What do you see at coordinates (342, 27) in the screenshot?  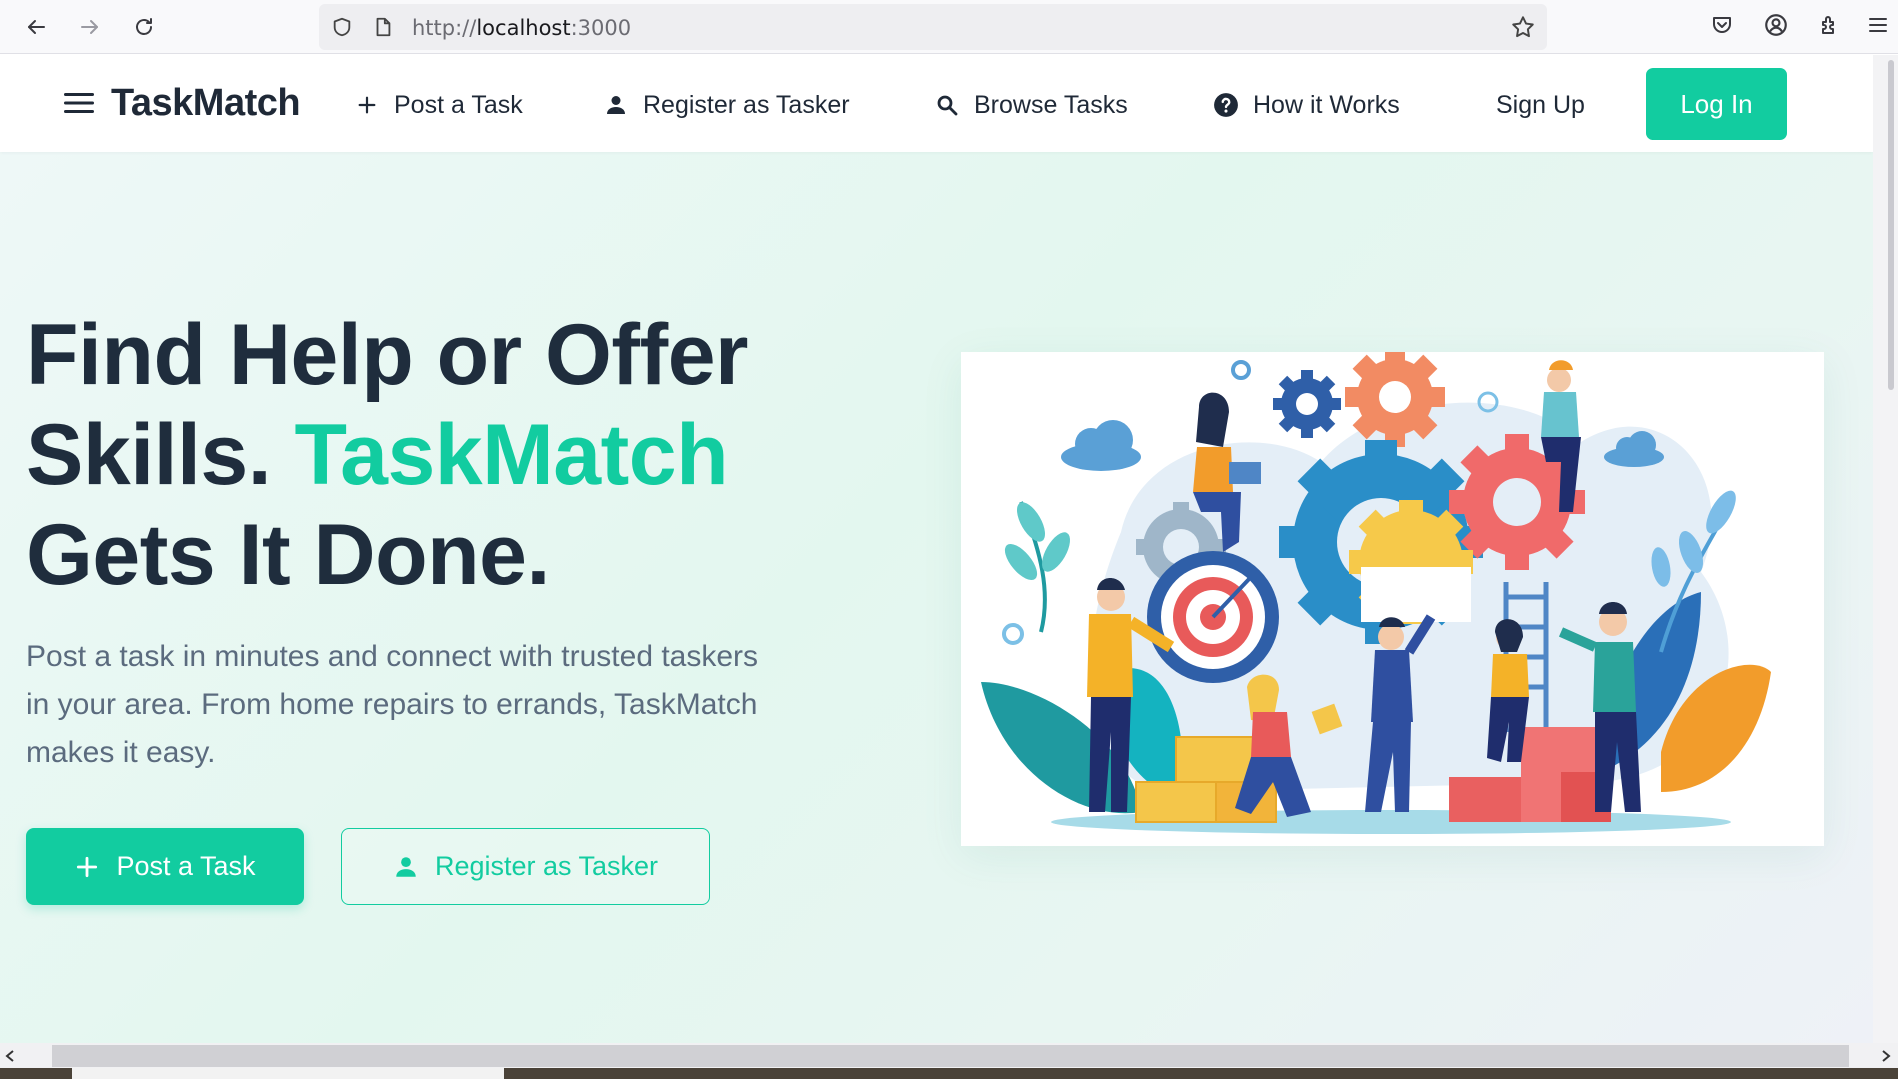 I see `shield-icon` at bounding box center [342, 27].